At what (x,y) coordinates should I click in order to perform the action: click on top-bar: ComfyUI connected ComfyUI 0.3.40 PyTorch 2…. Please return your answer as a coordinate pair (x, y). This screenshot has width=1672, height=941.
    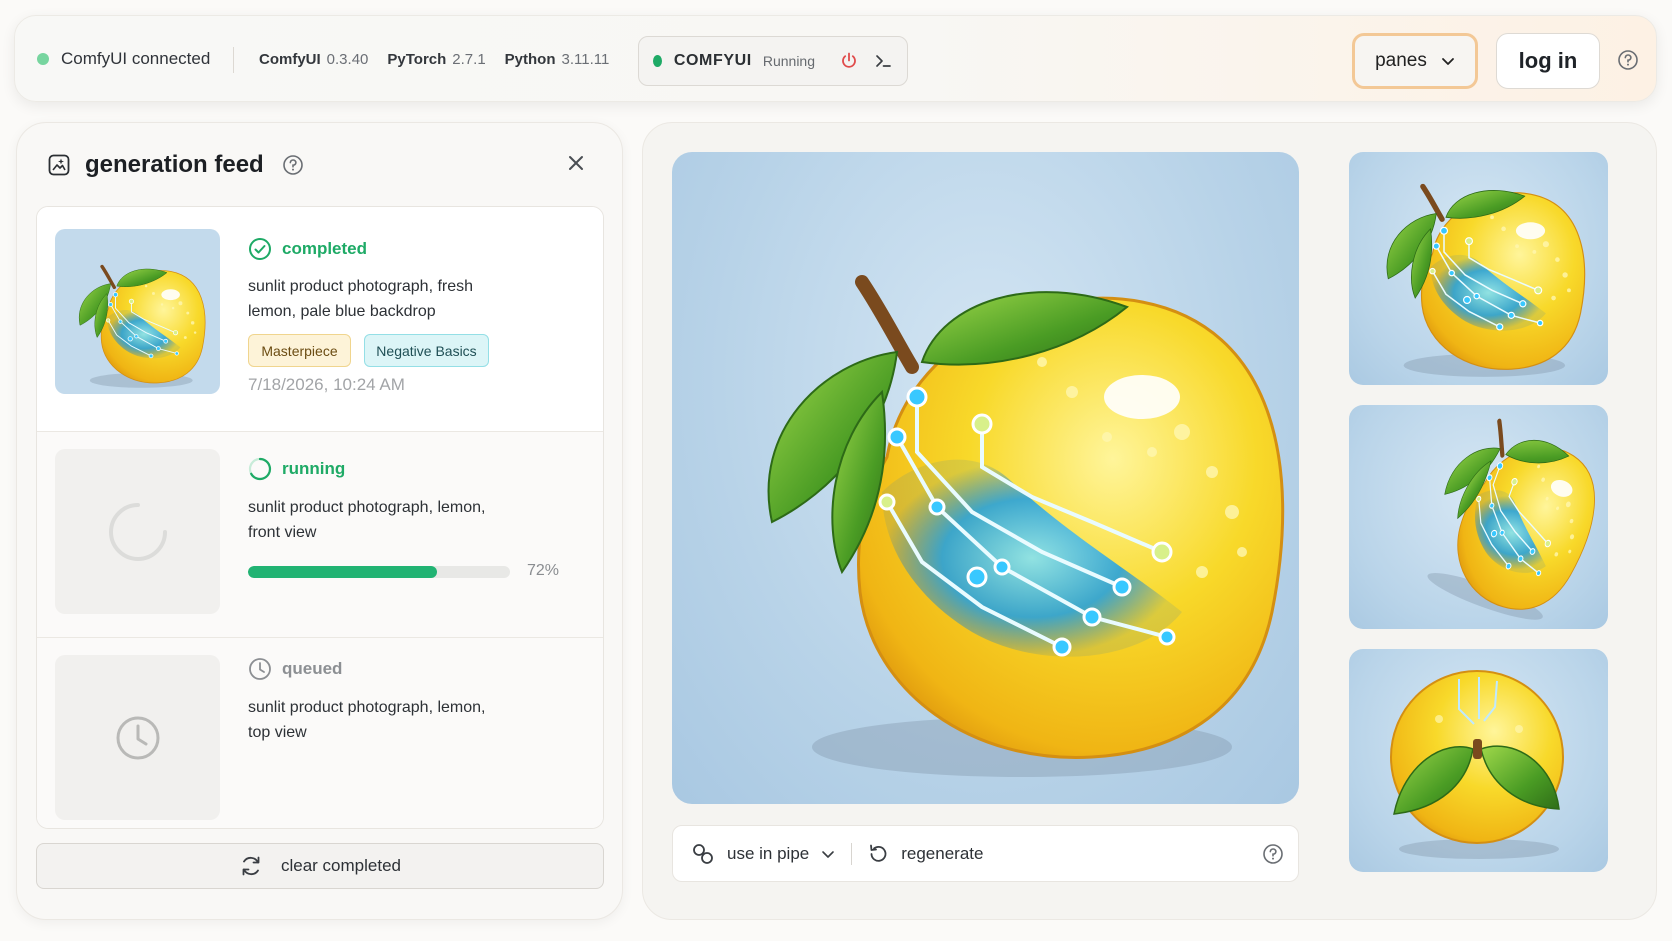
    Looking at the image, I should click on (835, 58).